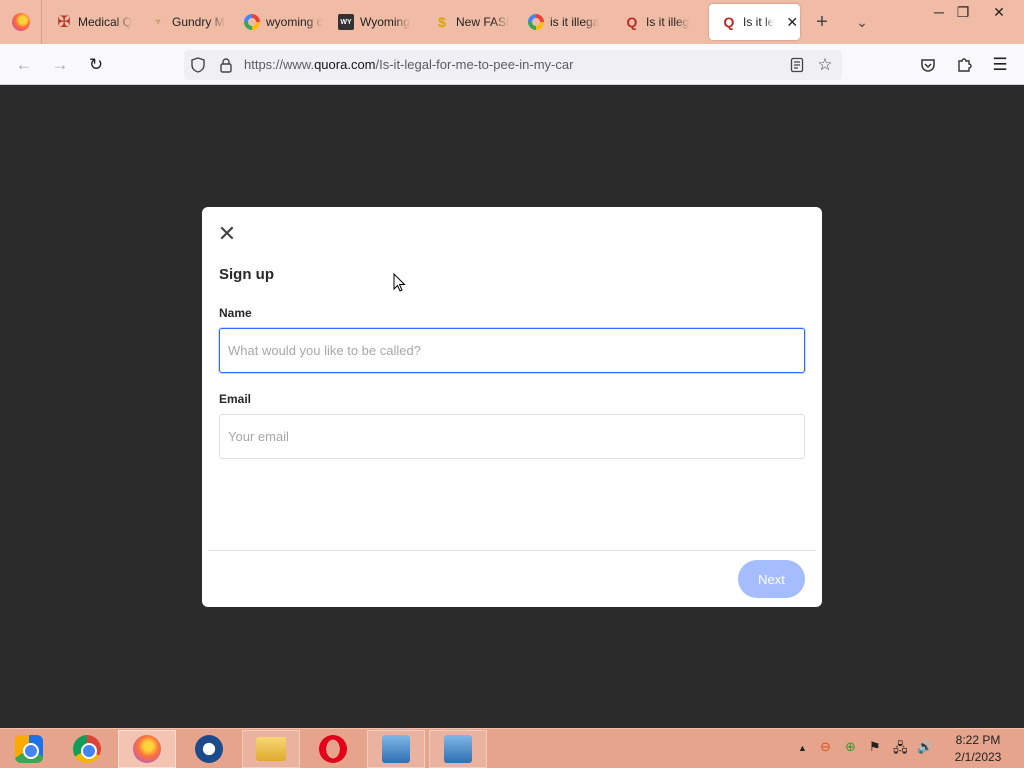 This screenshot has height=768, width=1024. What do you see at coordinates (978, 757) in the screenshot?
I see `clock-date: 2/1/2023` at bounding box center [978, 757].